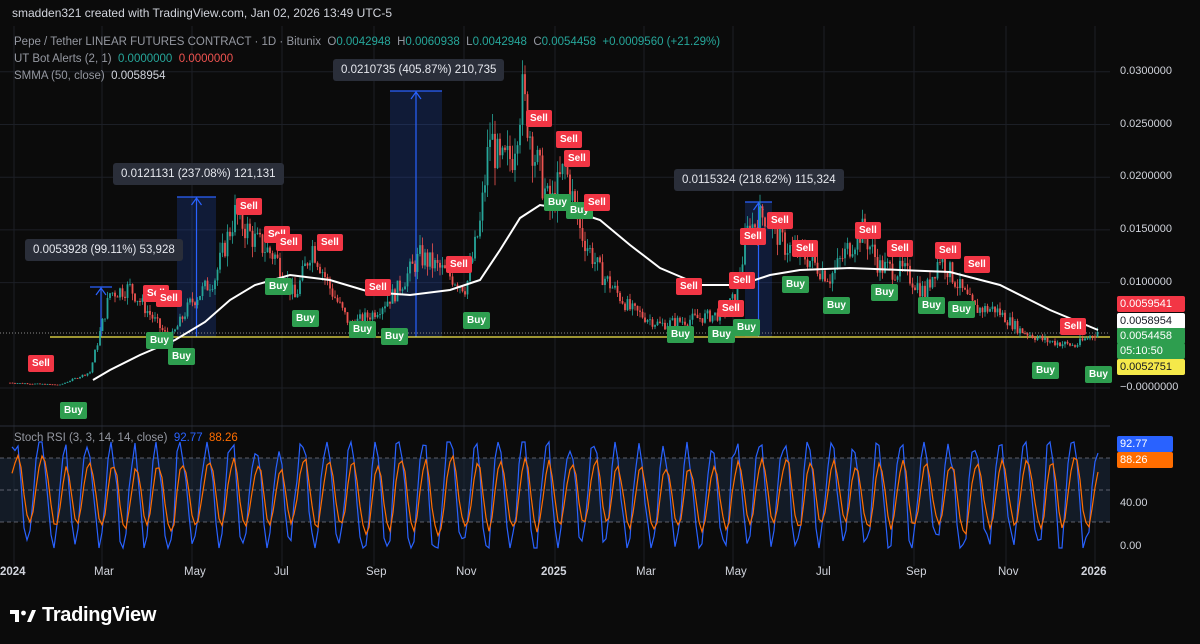 Image resolution: width=1200 pixels, height=644 pixels. What do you see at coordinates (537, 42) in the screenshot?
I see `close-label: C` at bounding box center [537, 42].